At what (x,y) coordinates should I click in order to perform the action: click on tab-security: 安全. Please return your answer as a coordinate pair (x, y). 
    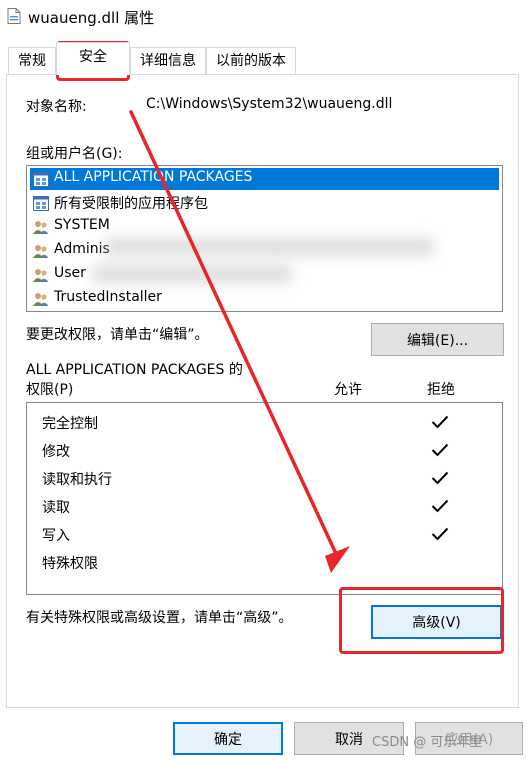
    Looking at the image, I should click on (93, 58).